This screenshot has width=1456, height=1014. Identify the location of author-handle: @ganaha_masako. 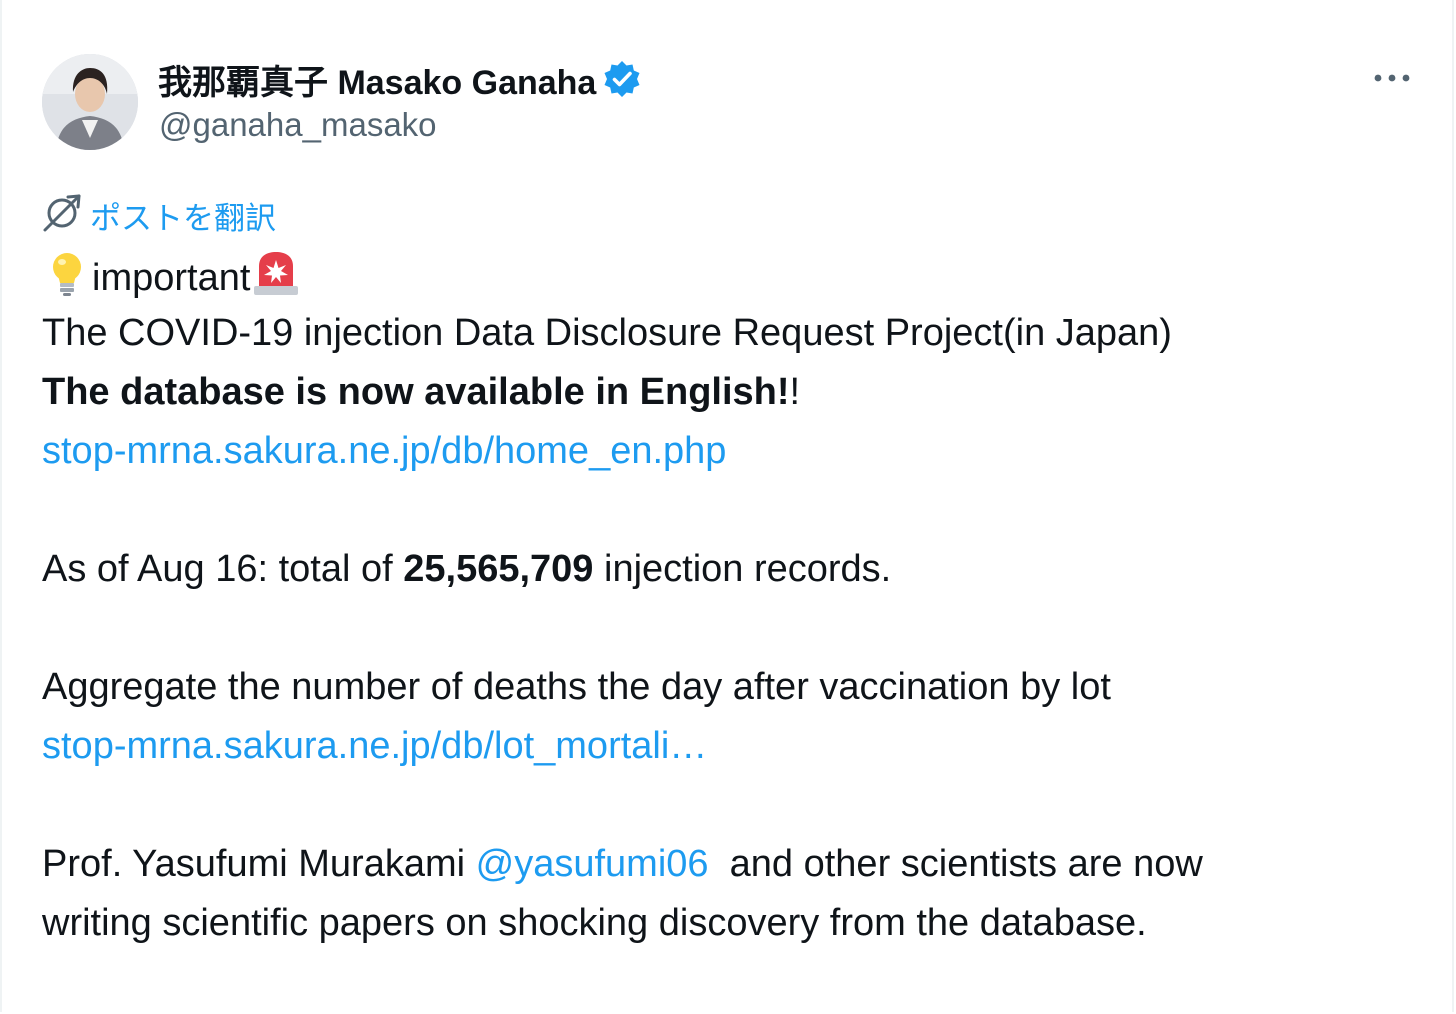
(298, 125).